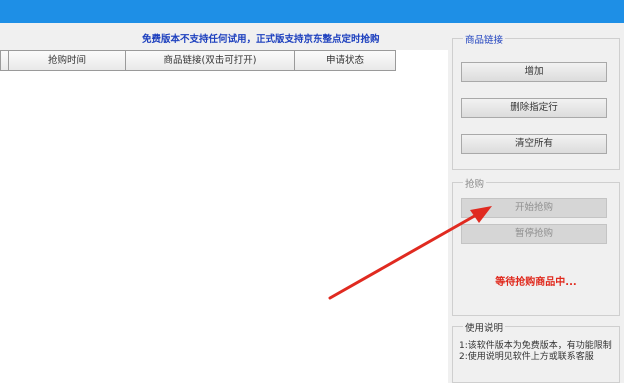 This screenshot has height=383, width=624. Describe the element at coordinates (526, 356) in the screenshot. I see `instruction-line: 2:使用说明见软件上方或联系客服` at that location.